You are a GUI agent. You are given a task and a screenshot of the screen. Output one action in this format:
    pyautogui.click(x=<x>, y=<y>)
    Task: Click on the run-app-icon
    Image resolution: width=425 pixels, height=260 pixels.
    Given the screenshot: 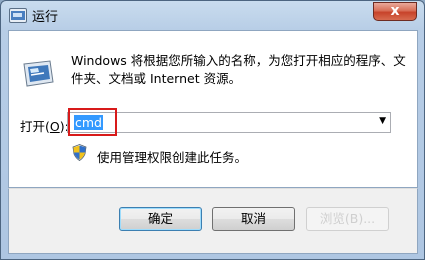 What is the action you would take?
    pyautogui.click(x=18, y=15)
    